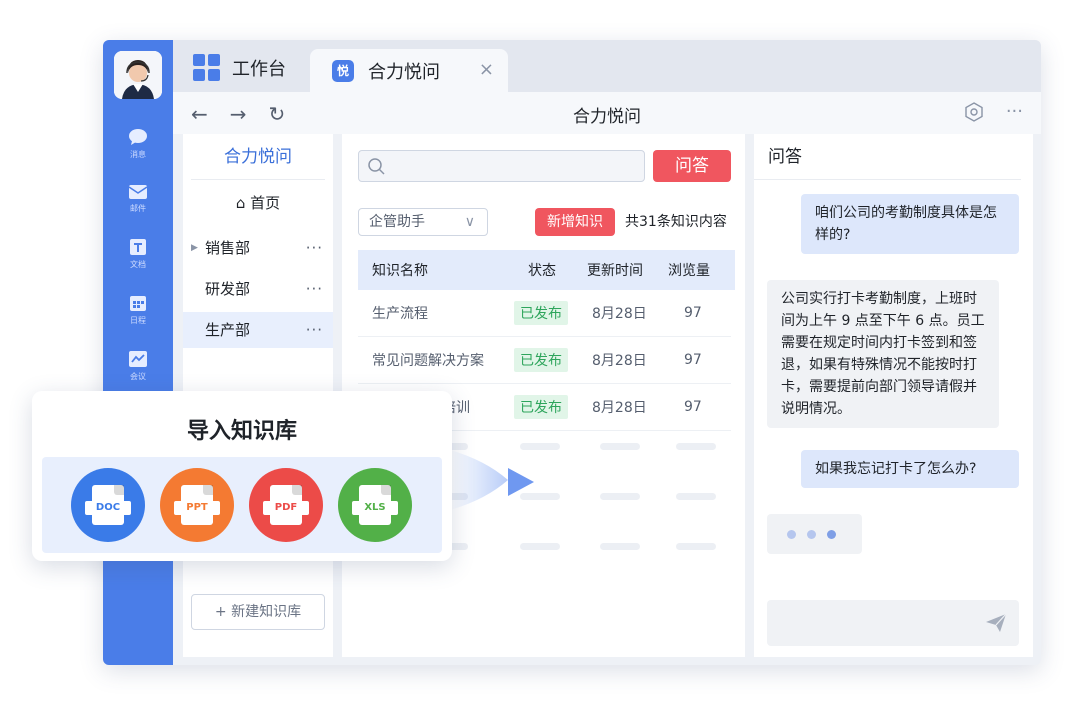 Image resolution: width=1080 pixels, height=713 pixels. I want to click on tab-bar: 工作台 悦 合力悦问 ×, so click(607, 66).